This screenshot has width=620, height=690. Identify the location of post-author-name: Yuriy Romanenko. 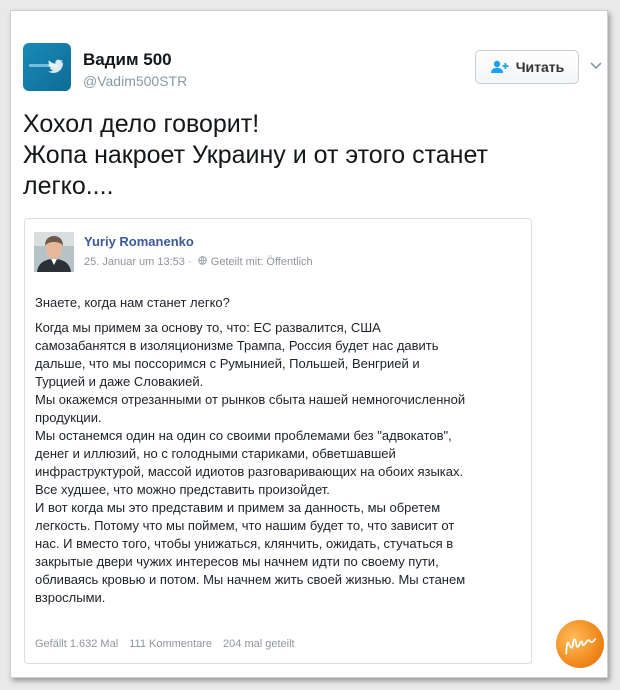
(139, 241).